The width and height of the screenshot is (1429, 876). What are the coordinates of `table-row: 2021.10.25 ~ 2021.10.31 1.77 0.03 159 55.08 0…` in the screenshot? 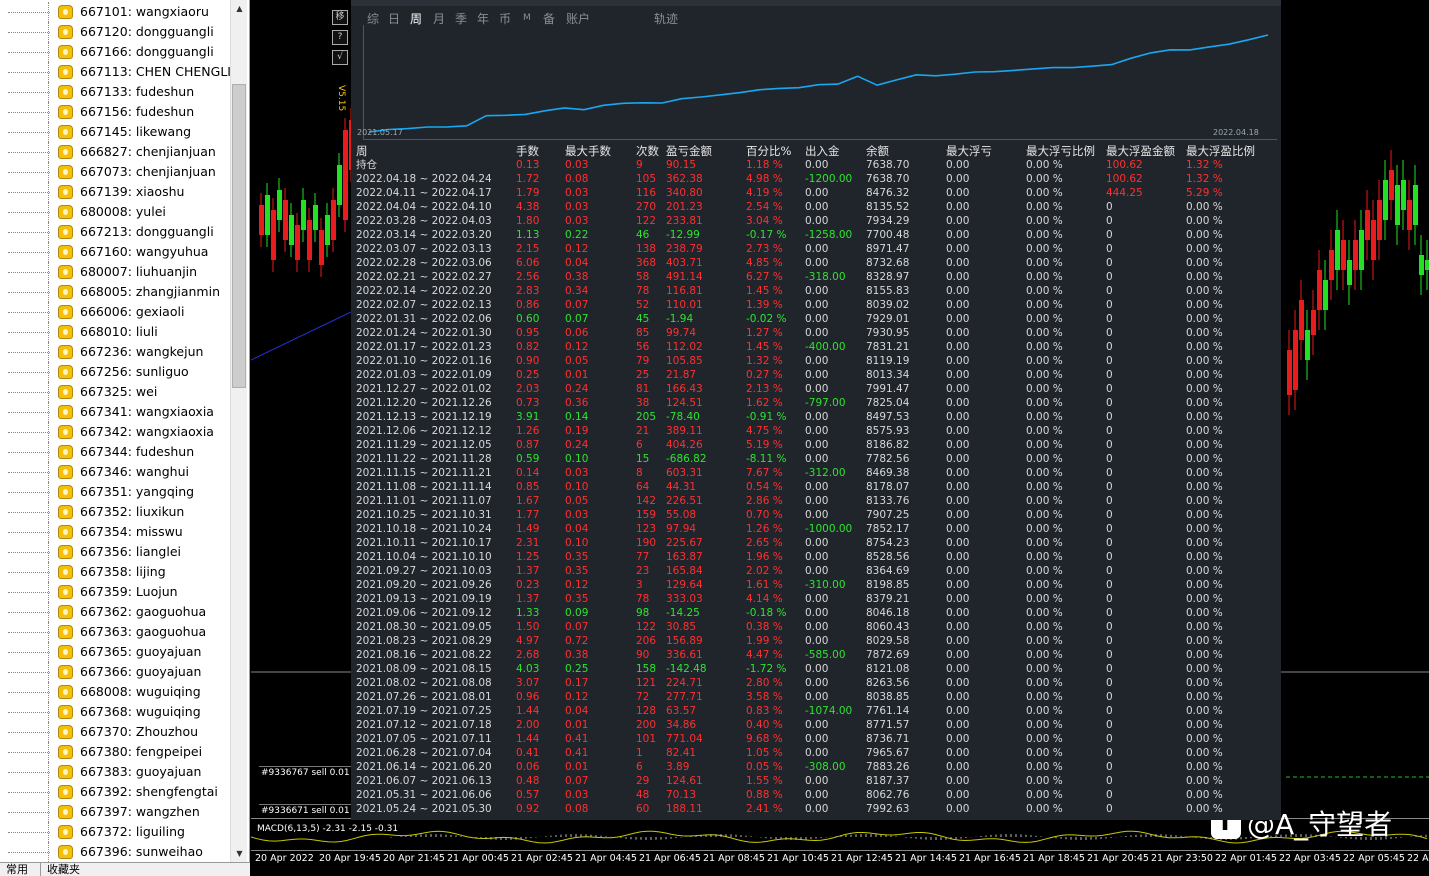 It's located at (816, 515).